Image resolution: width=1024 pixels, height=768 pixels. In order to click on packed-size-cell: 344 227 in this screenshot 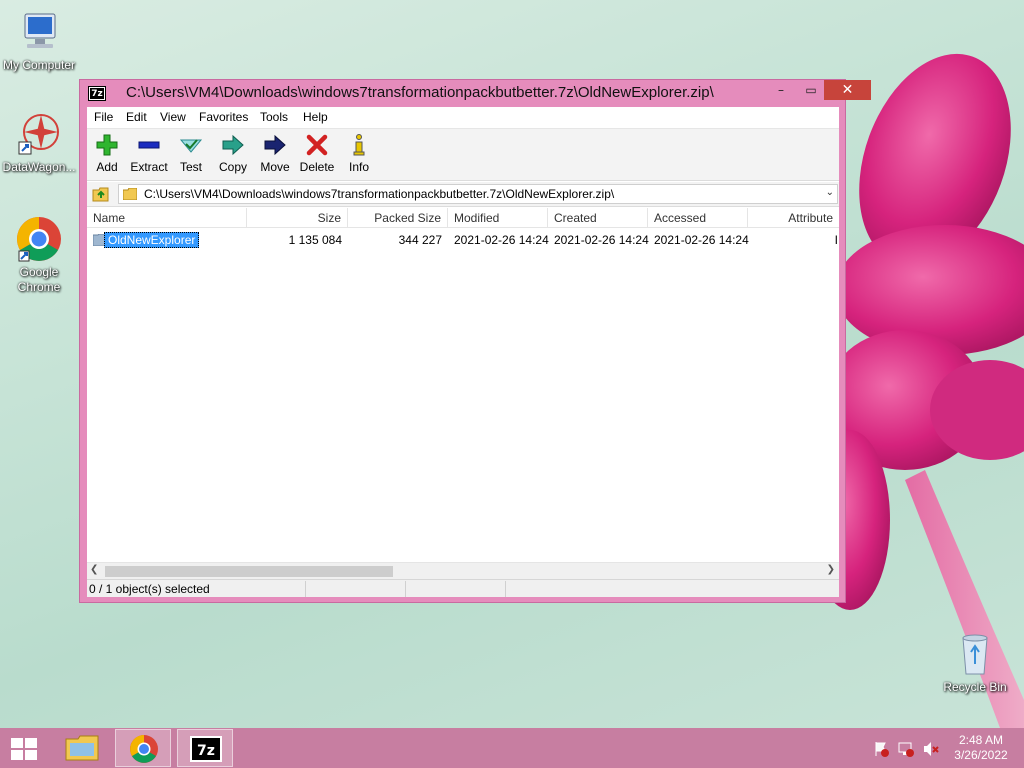, I will do `click(420, 240)`.